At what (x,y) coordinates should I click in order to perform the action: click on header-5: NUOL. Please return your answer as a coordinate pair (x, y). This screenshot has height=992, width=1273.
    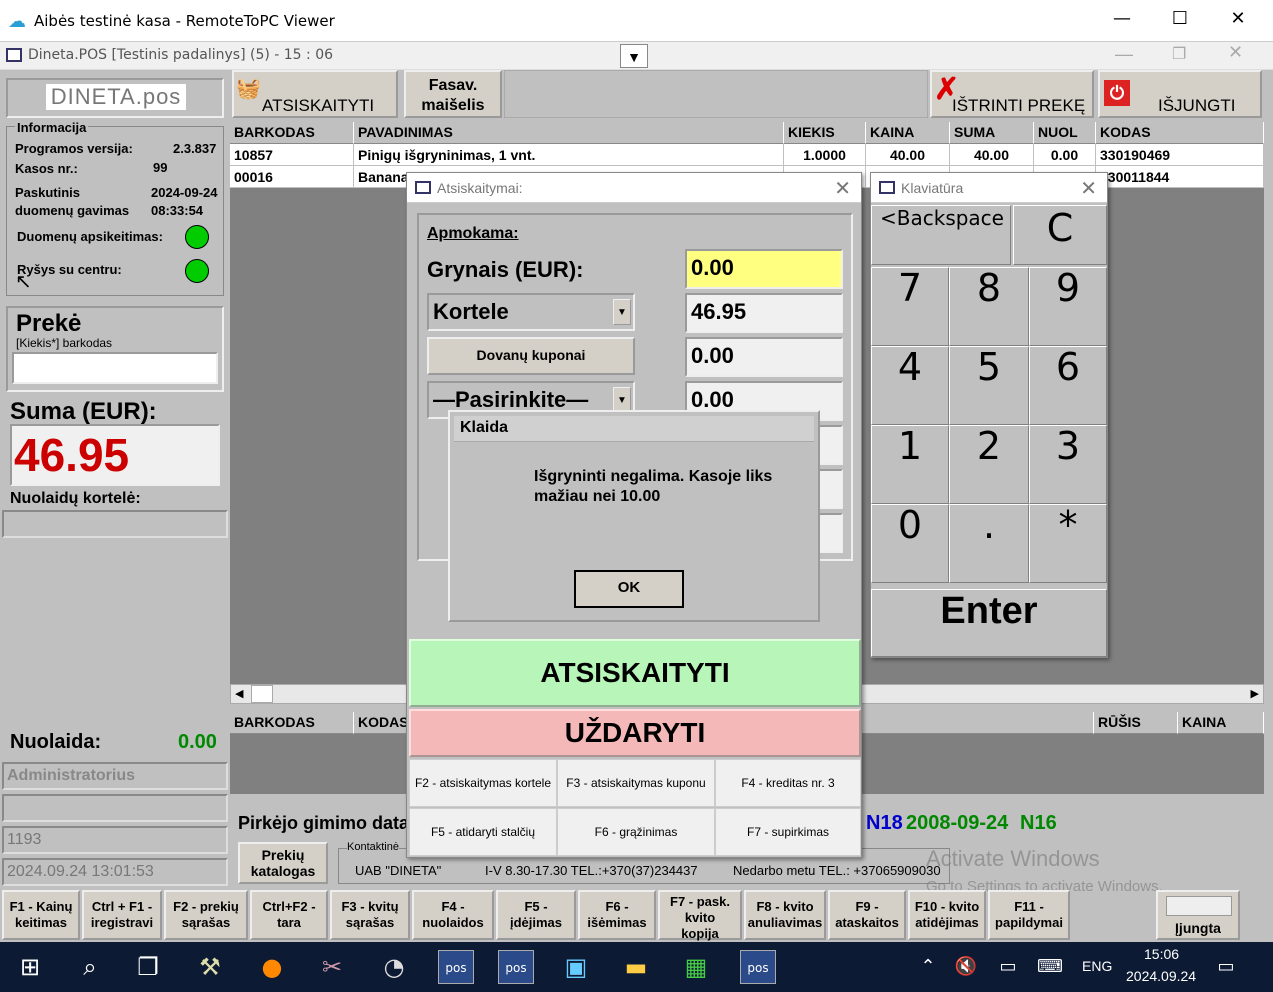
    Looking at the image, I should click on (1065, 133).